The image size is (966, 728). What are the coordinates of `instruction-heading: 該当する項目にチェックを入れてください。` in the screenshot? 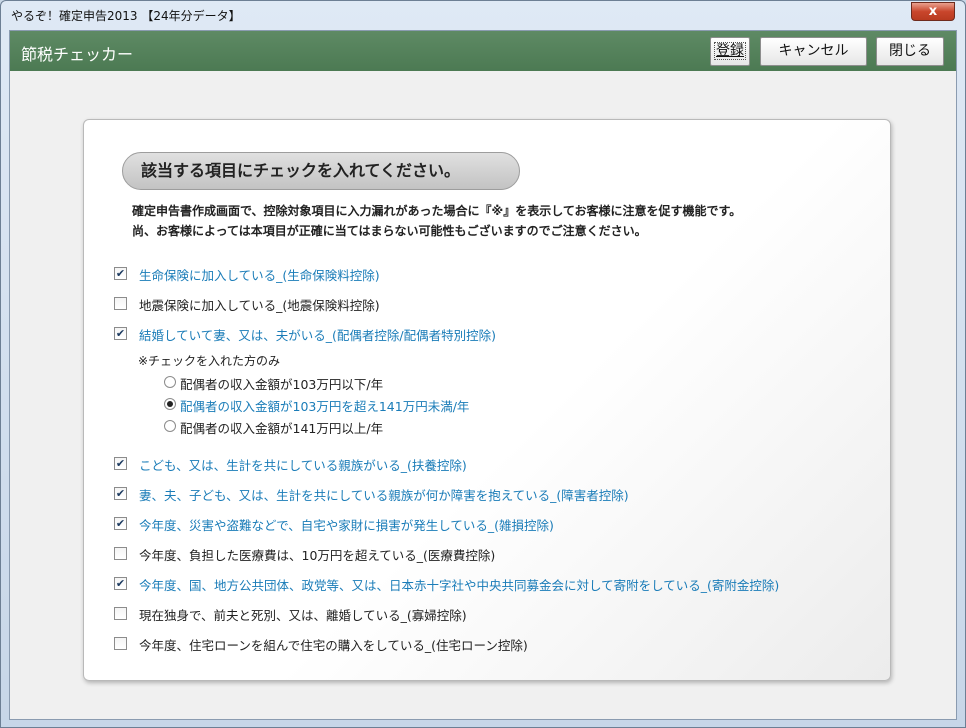 It's located at (321, 171).